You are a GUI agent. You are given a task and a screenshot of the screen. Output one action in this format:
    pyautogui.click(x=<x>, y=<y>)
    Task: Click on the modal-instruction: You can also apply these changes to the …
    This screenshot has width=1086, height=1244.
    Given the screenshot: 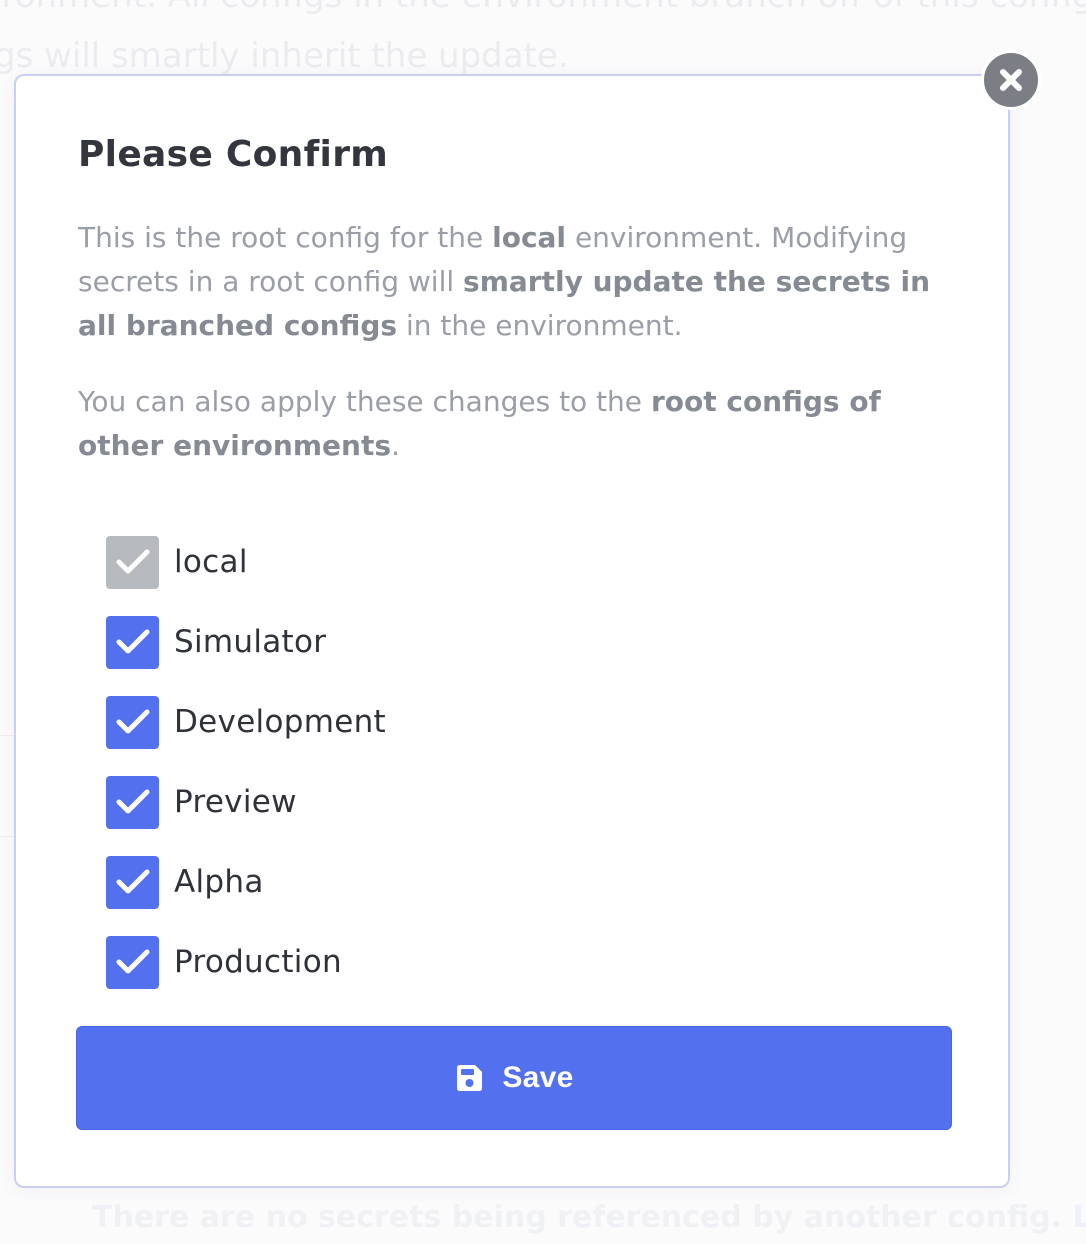 What is the action you would take?
    pyautogui.click(x=518, y=424)
    